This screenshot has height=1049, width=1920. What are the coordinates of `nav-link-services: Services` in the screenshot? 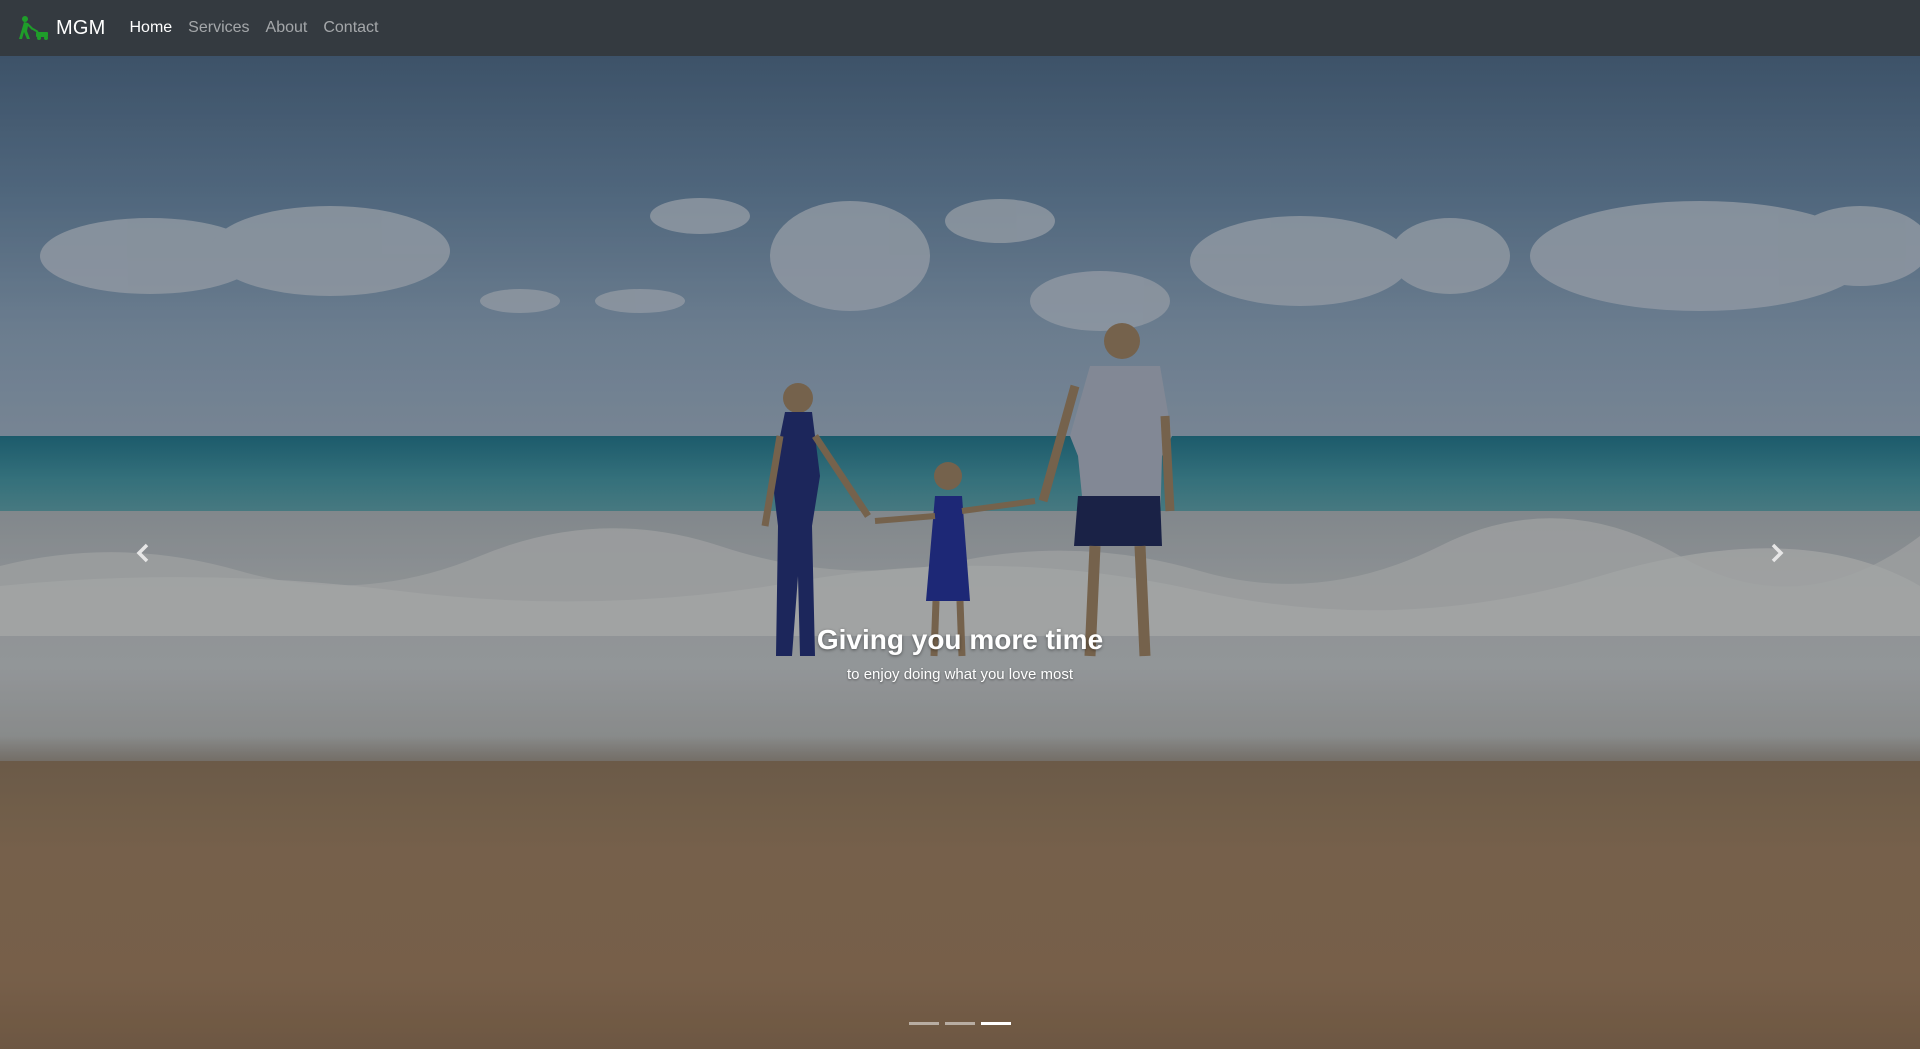 It's located at (218, 28).